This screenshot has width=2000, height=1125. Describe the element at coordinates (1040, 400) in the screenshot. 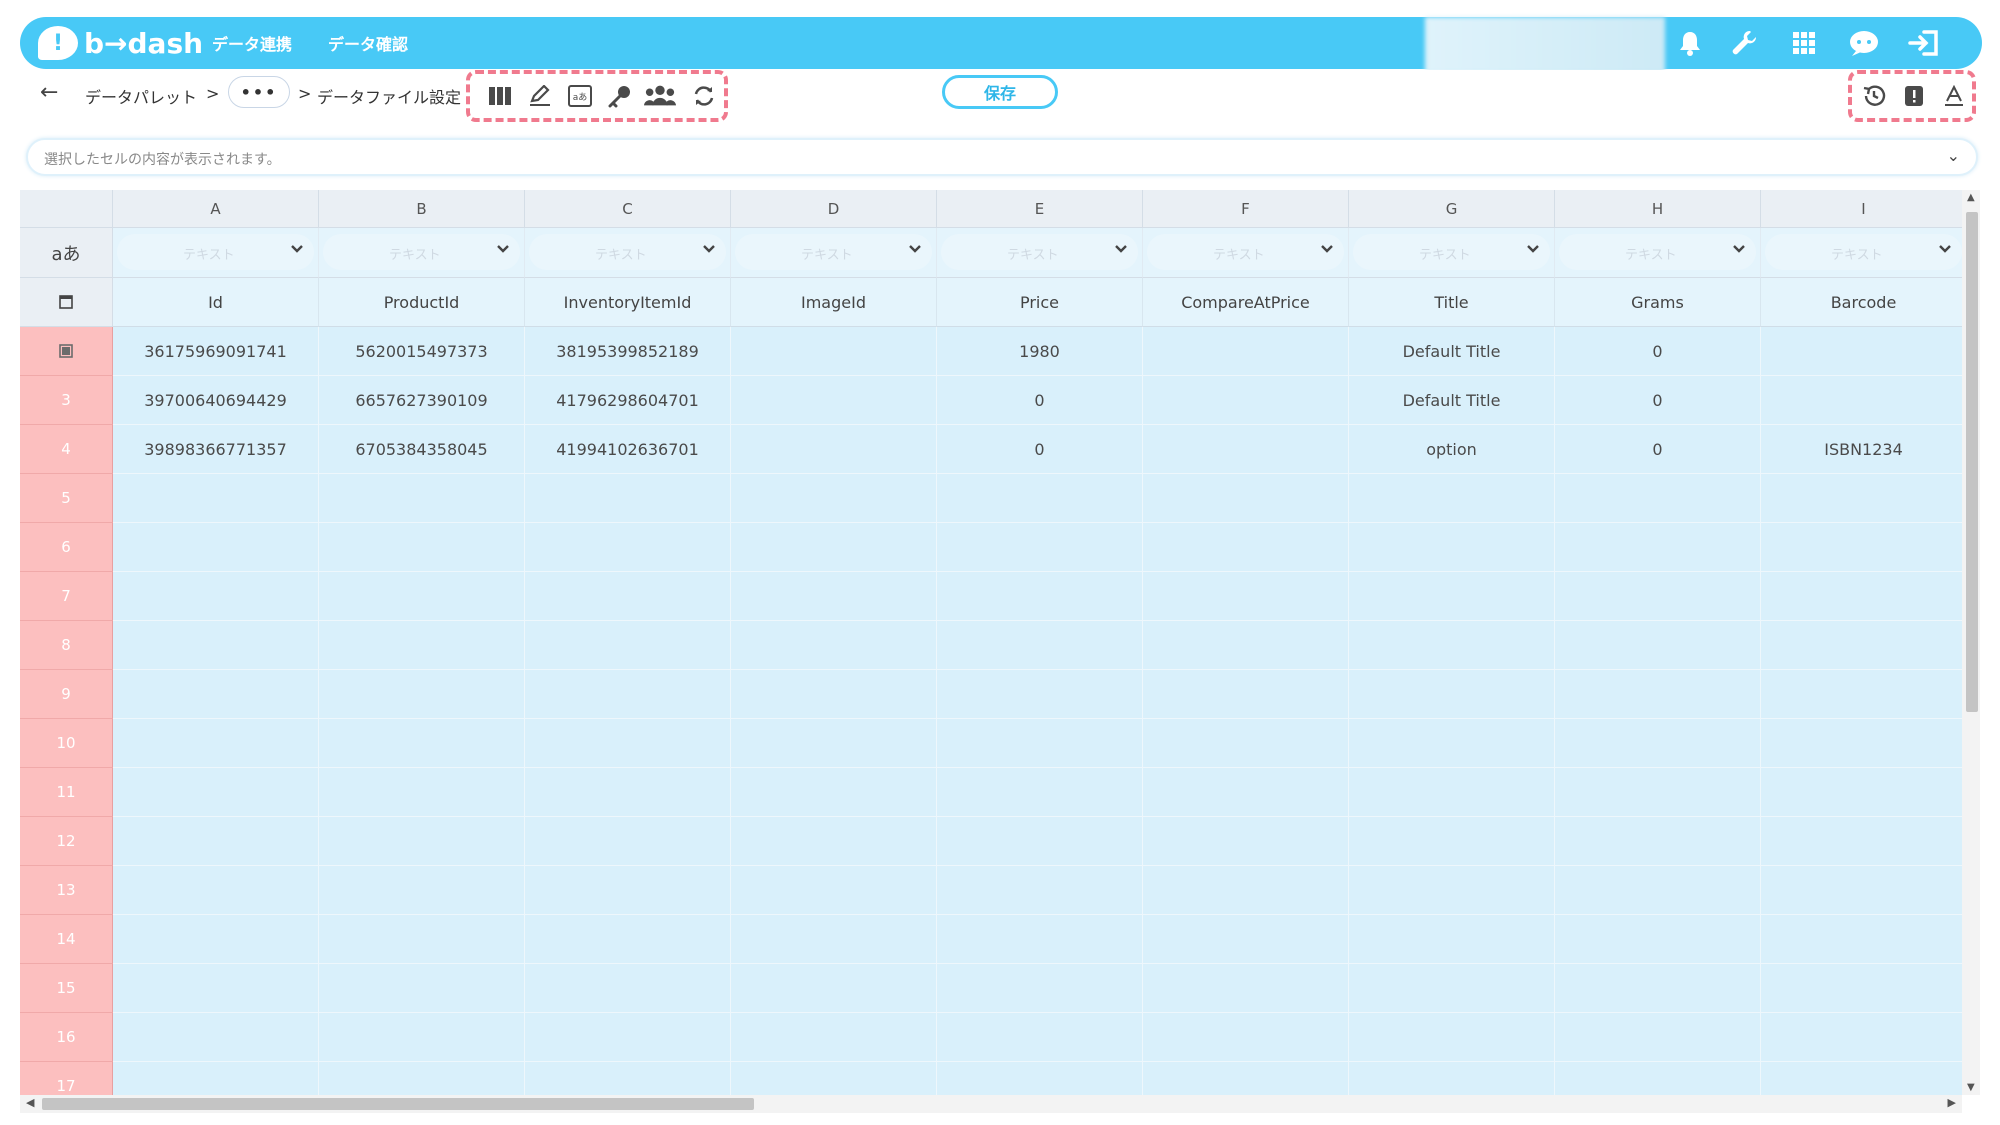

I see `table-cell: 0` at that location.